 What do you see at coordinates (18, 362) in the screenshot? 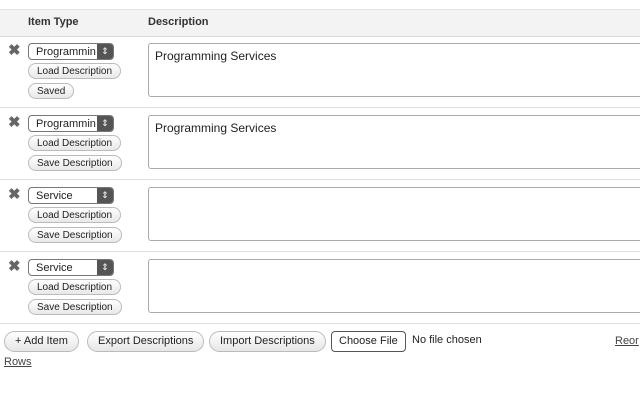
I see `reorder-rows-link-continued: Rows` at bounding box center [18, 362].